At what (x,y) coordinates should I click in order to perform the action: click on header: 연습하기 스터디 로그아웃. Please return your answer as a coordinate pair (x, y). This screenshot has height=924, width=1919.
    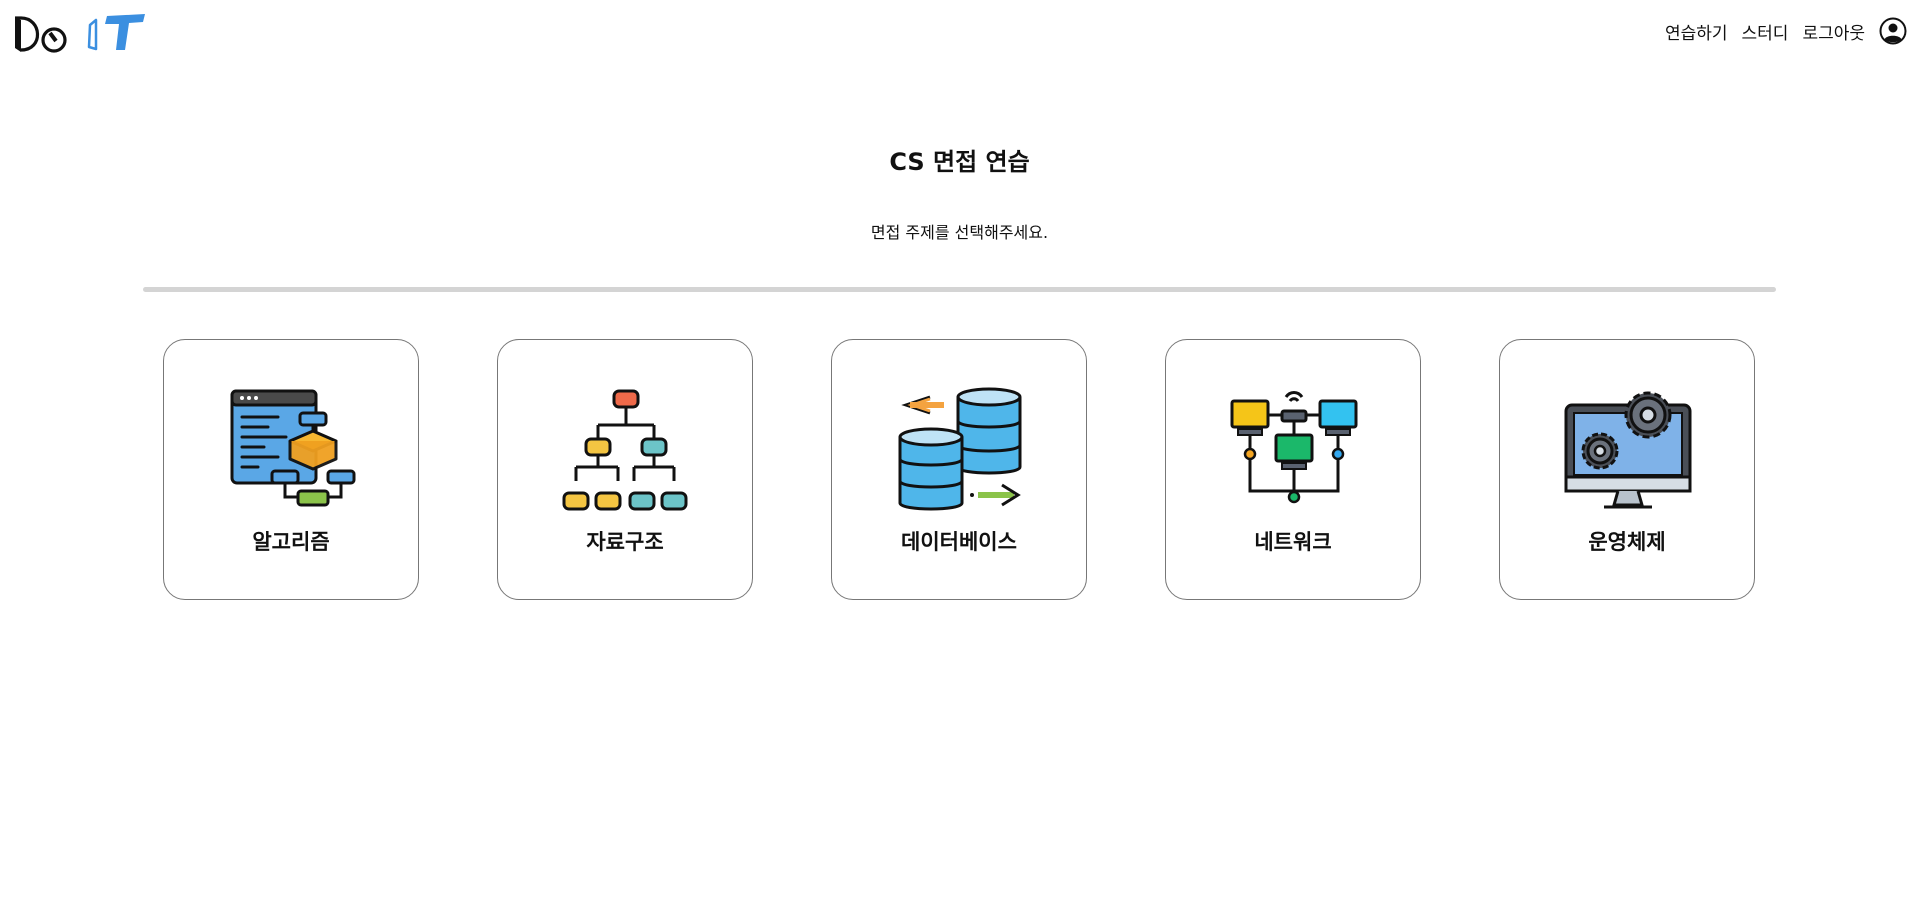
    Looking at the image, I should click on (959, 32).